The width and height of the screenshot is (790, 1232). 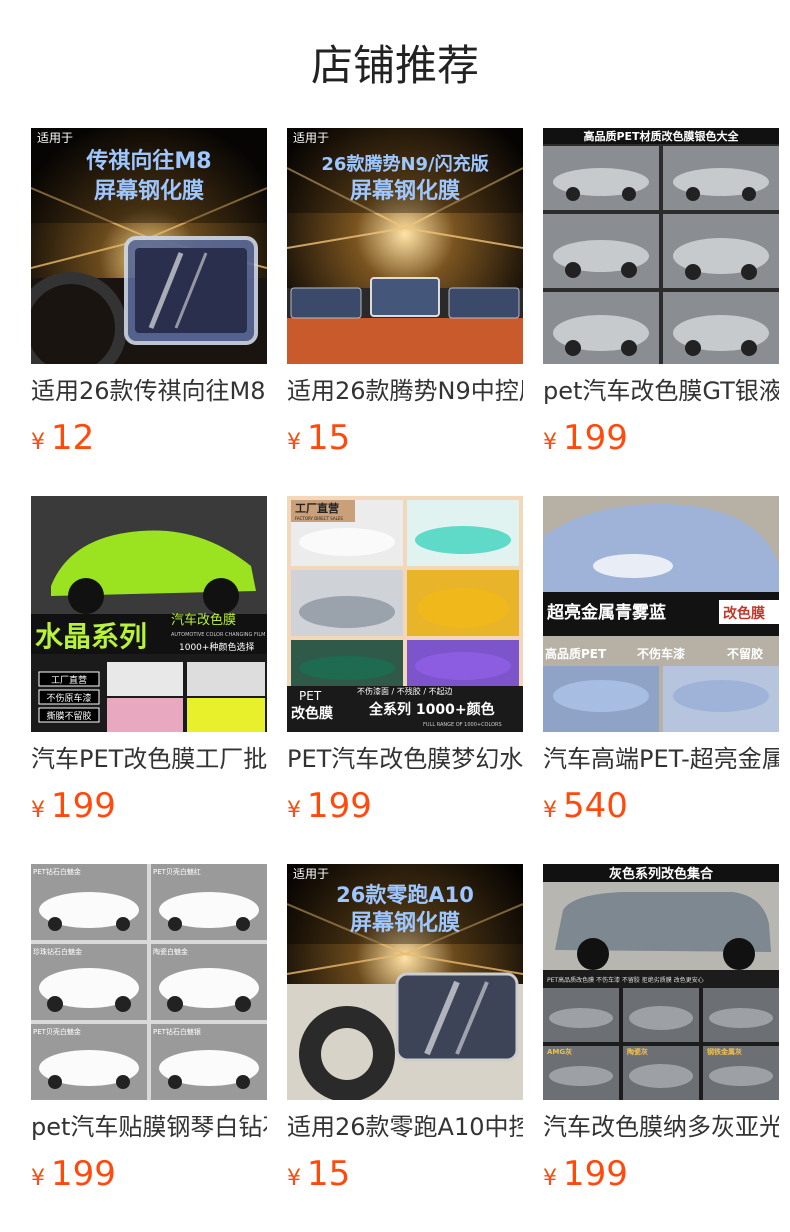 I want to click on product-name: 适用26款传祺向往M8中控屏幕钢化膜, so click(x=149, y=391).